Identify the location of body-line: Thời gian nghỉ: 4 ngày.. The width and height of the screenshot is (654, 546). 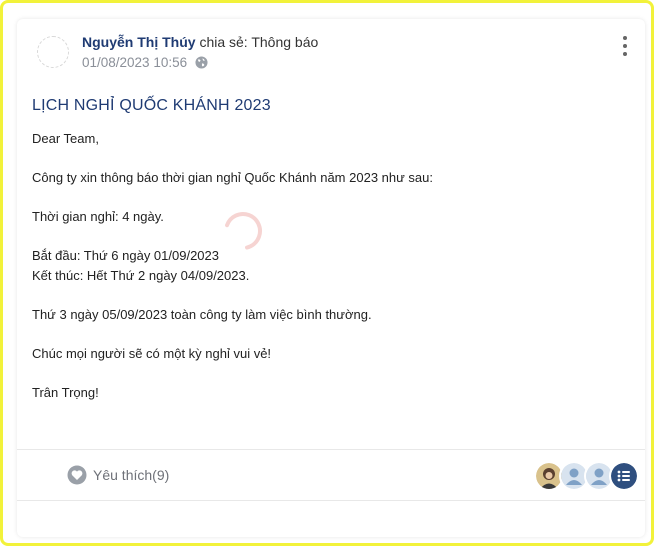
(98, 216).